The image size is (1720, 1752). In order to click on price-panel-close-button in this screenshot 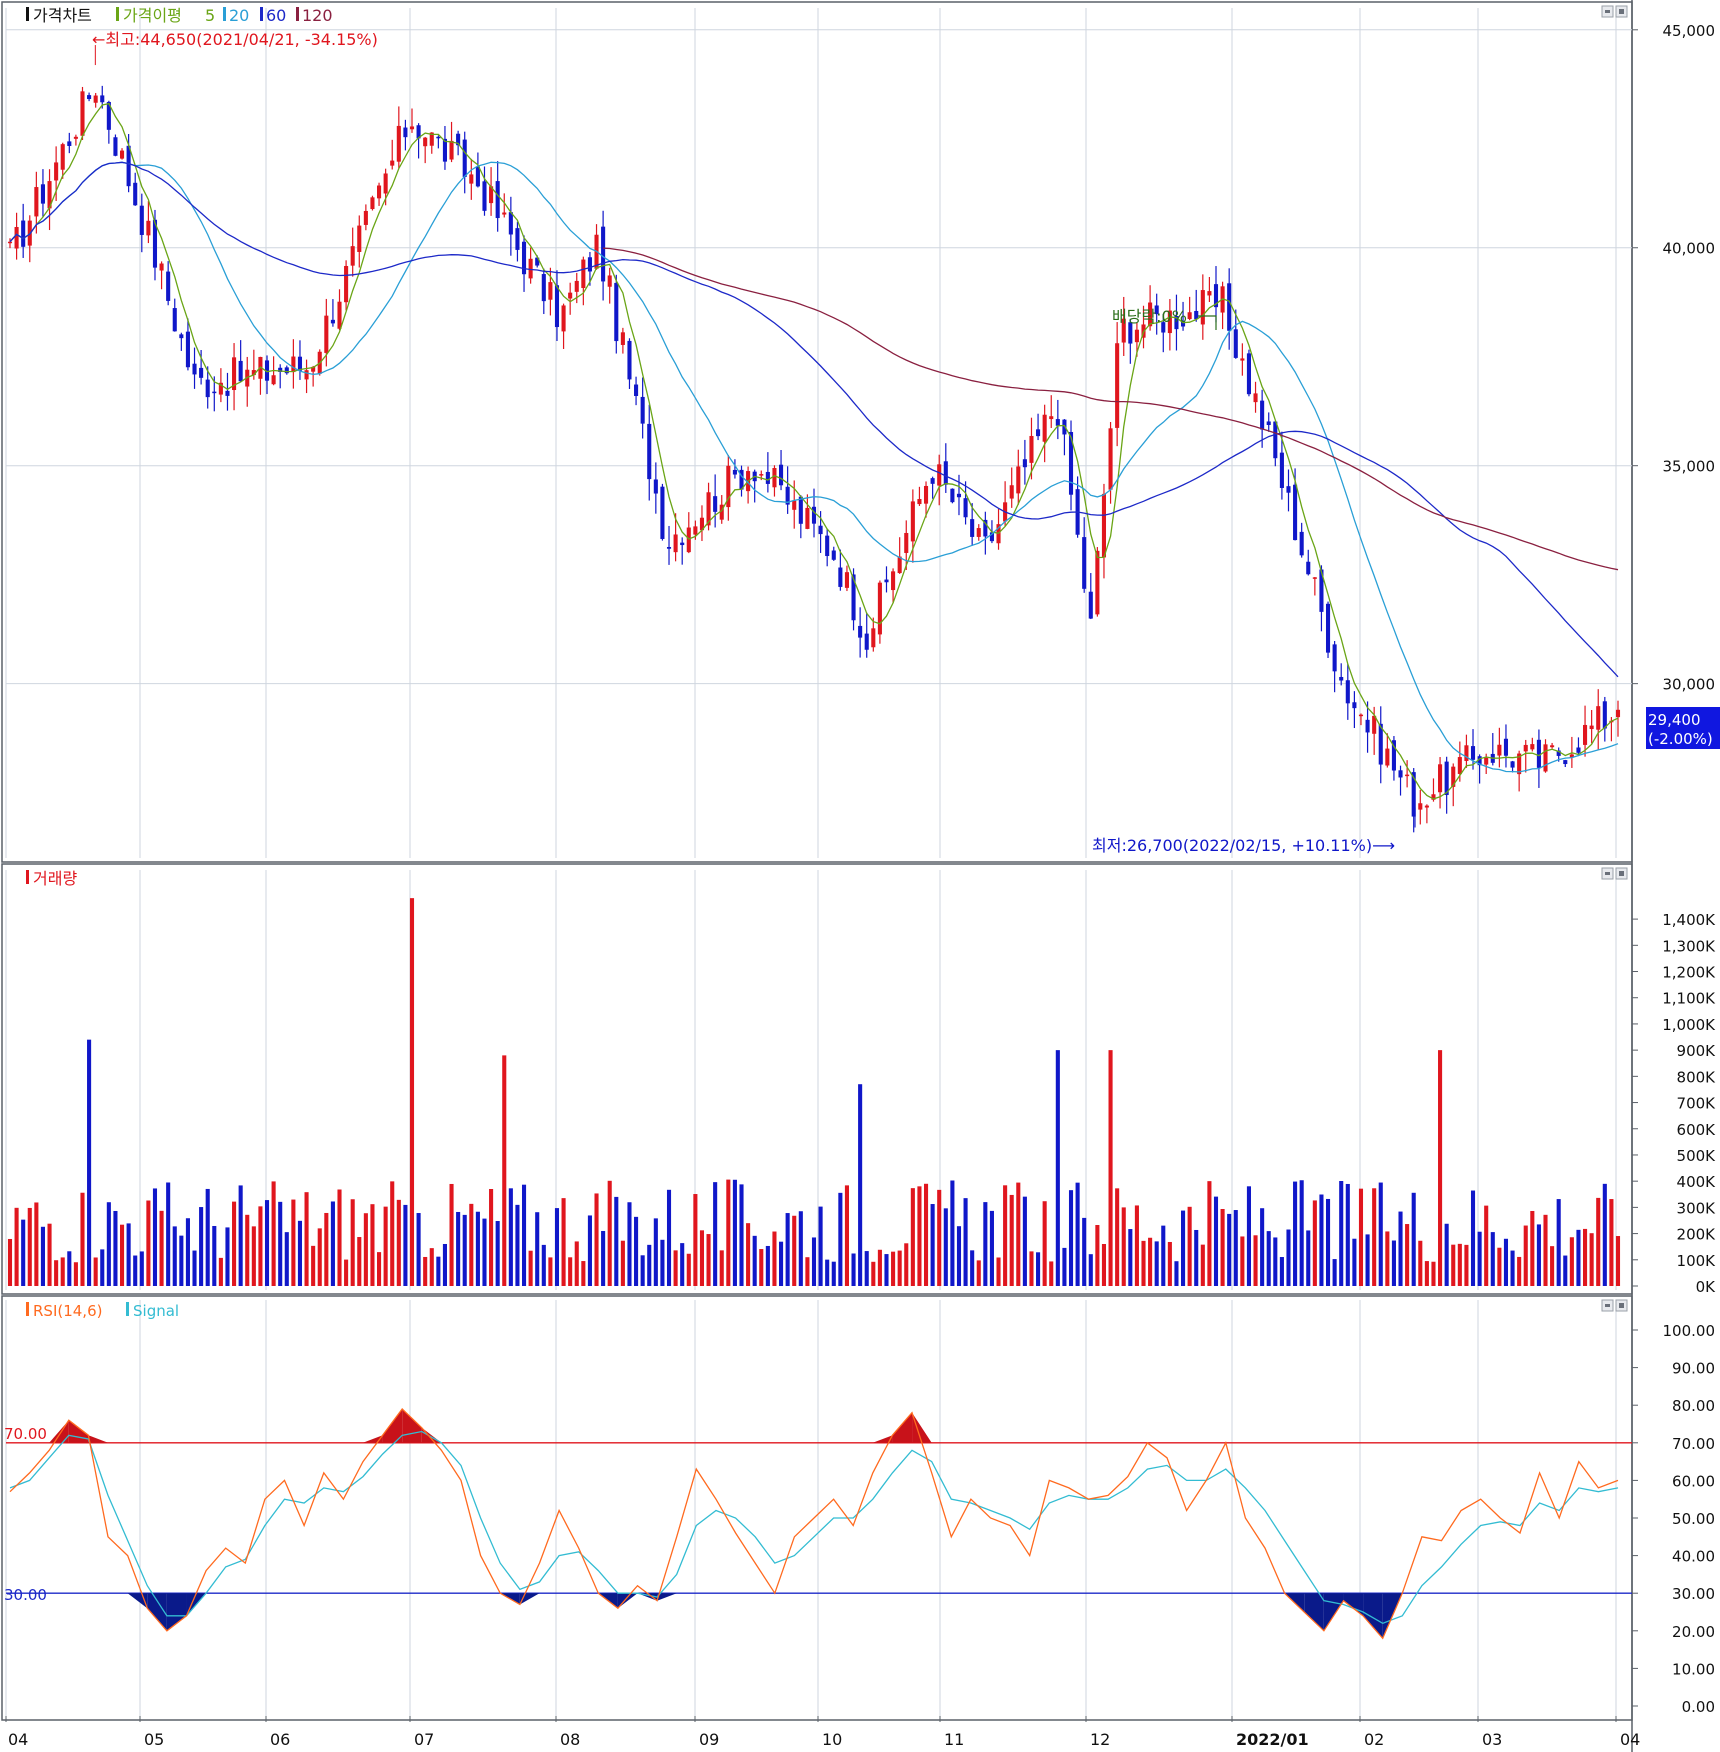, I will do `click(1621, 11)`.